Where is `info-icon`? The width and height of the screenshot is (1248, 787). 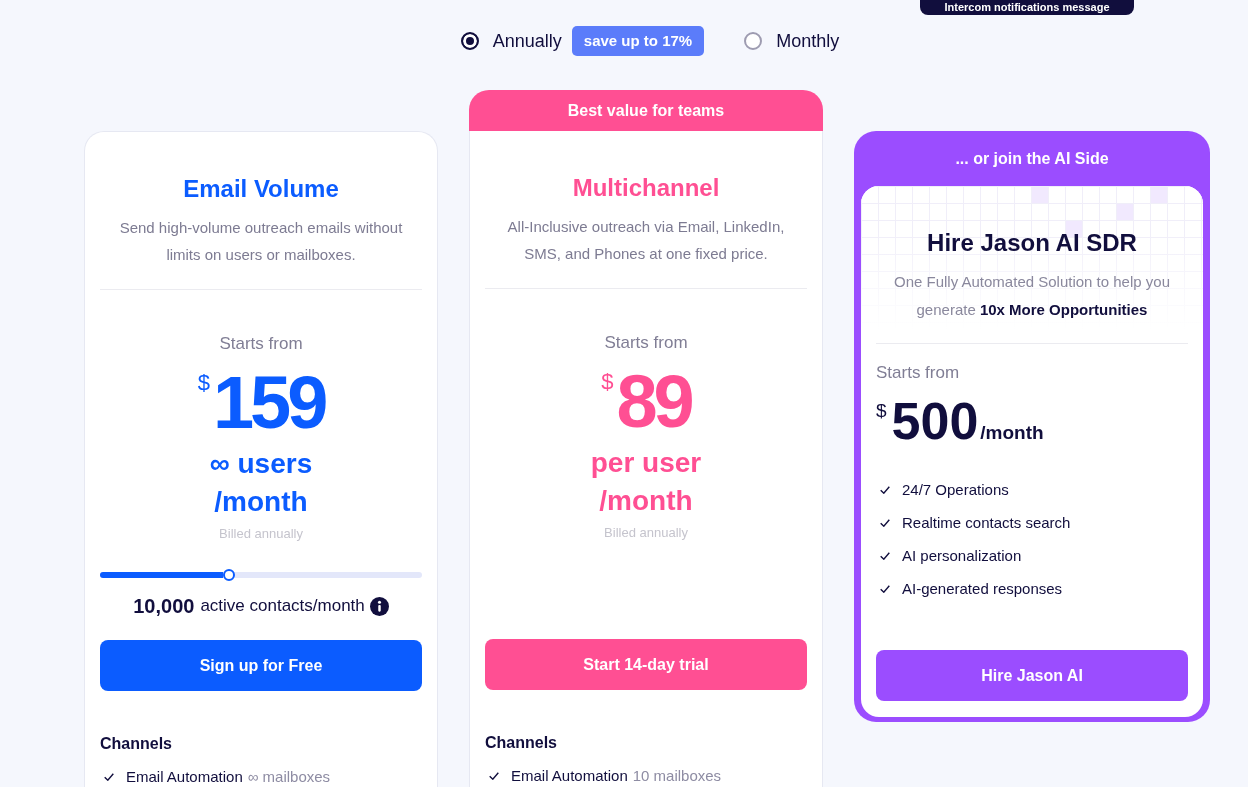 info-icon is located at coordinates (379, 606).